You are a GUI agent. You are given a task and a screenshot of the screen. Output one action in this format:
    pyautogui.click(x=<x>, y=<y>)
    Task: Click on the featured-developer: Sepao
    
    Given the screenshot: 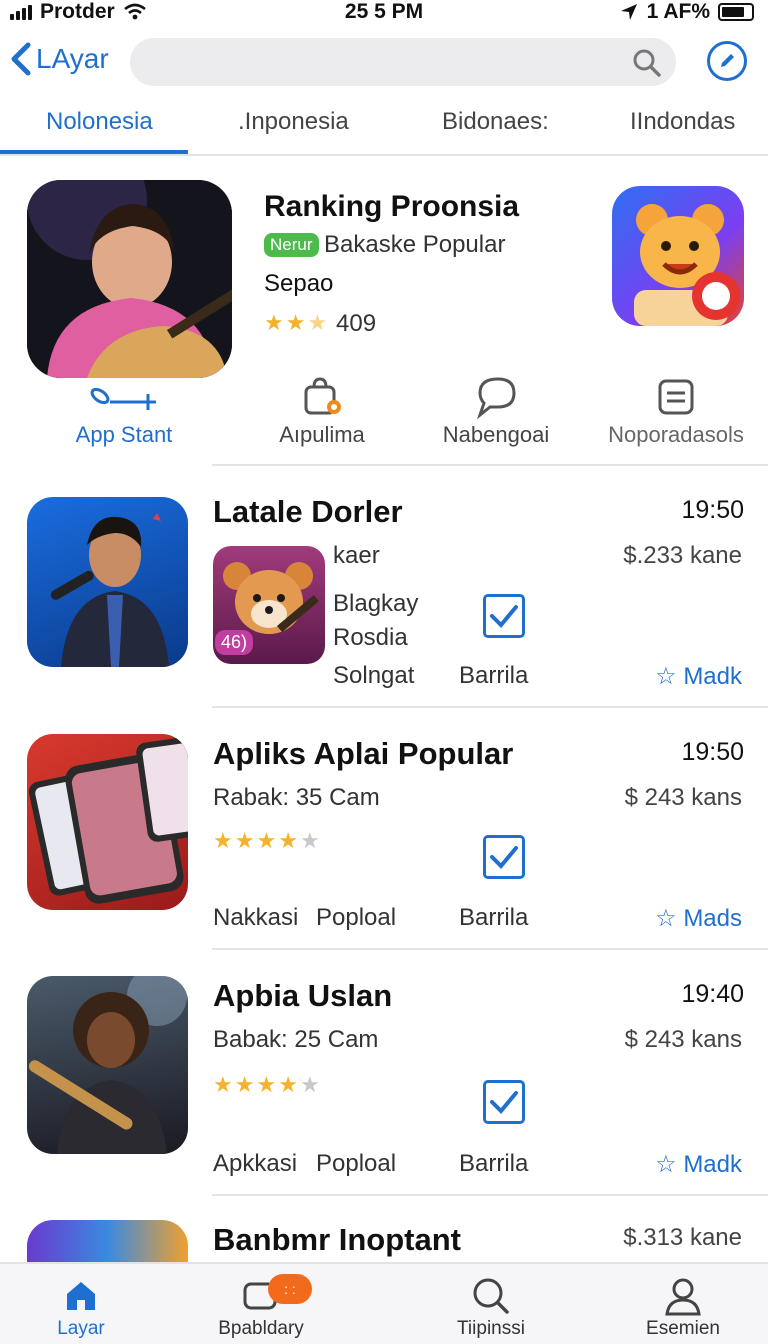 What is the action you would take?
    pyautogui.click(x=299, y=283)
    